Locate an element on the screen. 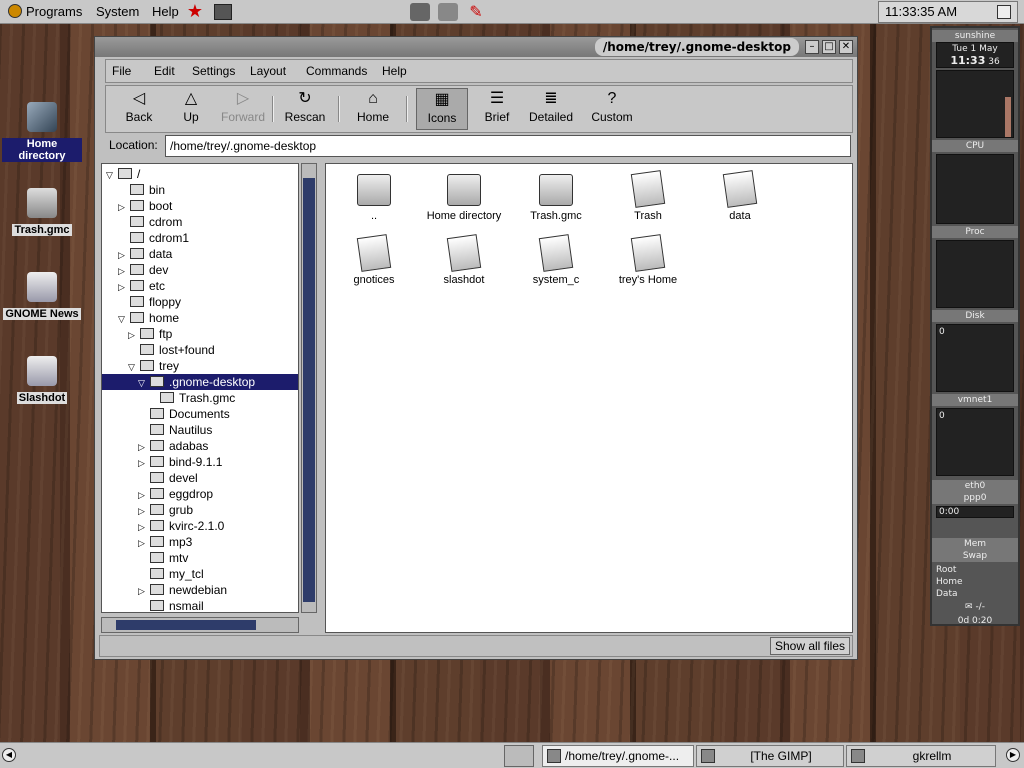 The height and width of the screenshot is (768, 1024). up-button: △ Up is located at coordinates (191, 109).